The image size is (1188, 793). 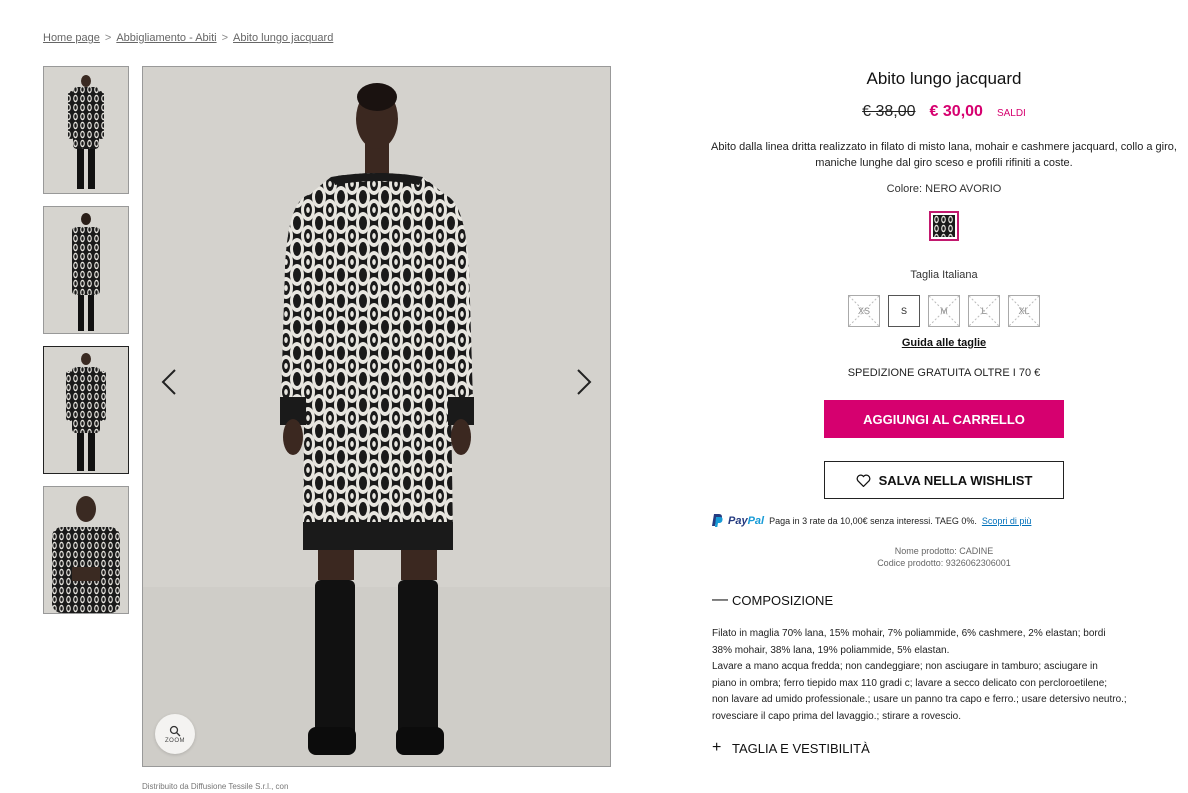 What do you see at coordinates (956, 111) in the screenshot?
I see `sale-price: € 30,00` at bounding box center [956, 111].